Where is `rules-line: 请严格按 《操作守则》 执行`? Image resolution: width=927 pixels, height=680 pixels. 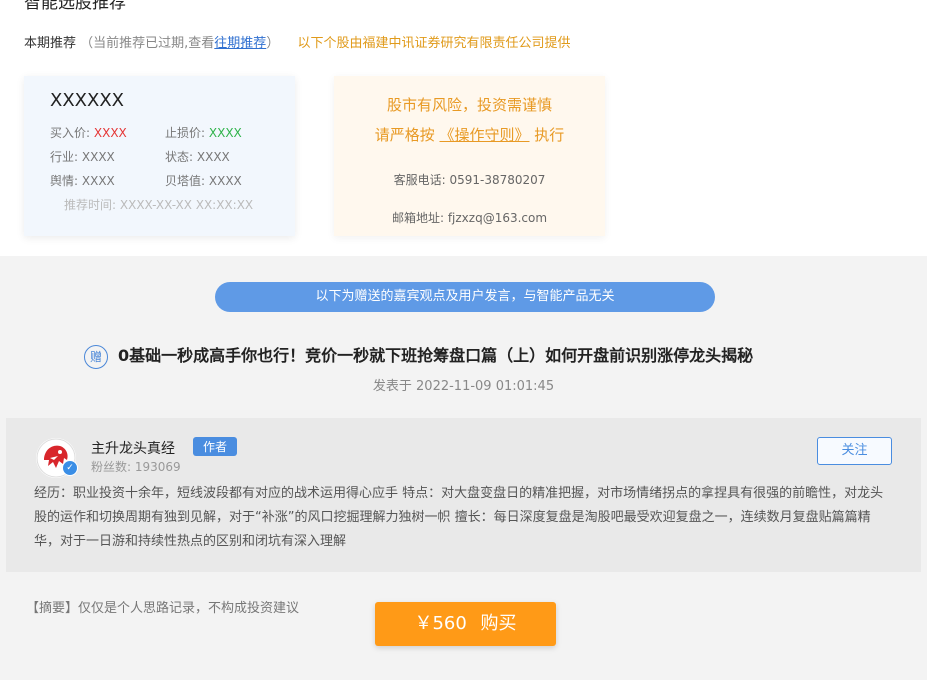
rules-line: 请严格按 《操作守则》 执行 is located at coordinates (469, 134).